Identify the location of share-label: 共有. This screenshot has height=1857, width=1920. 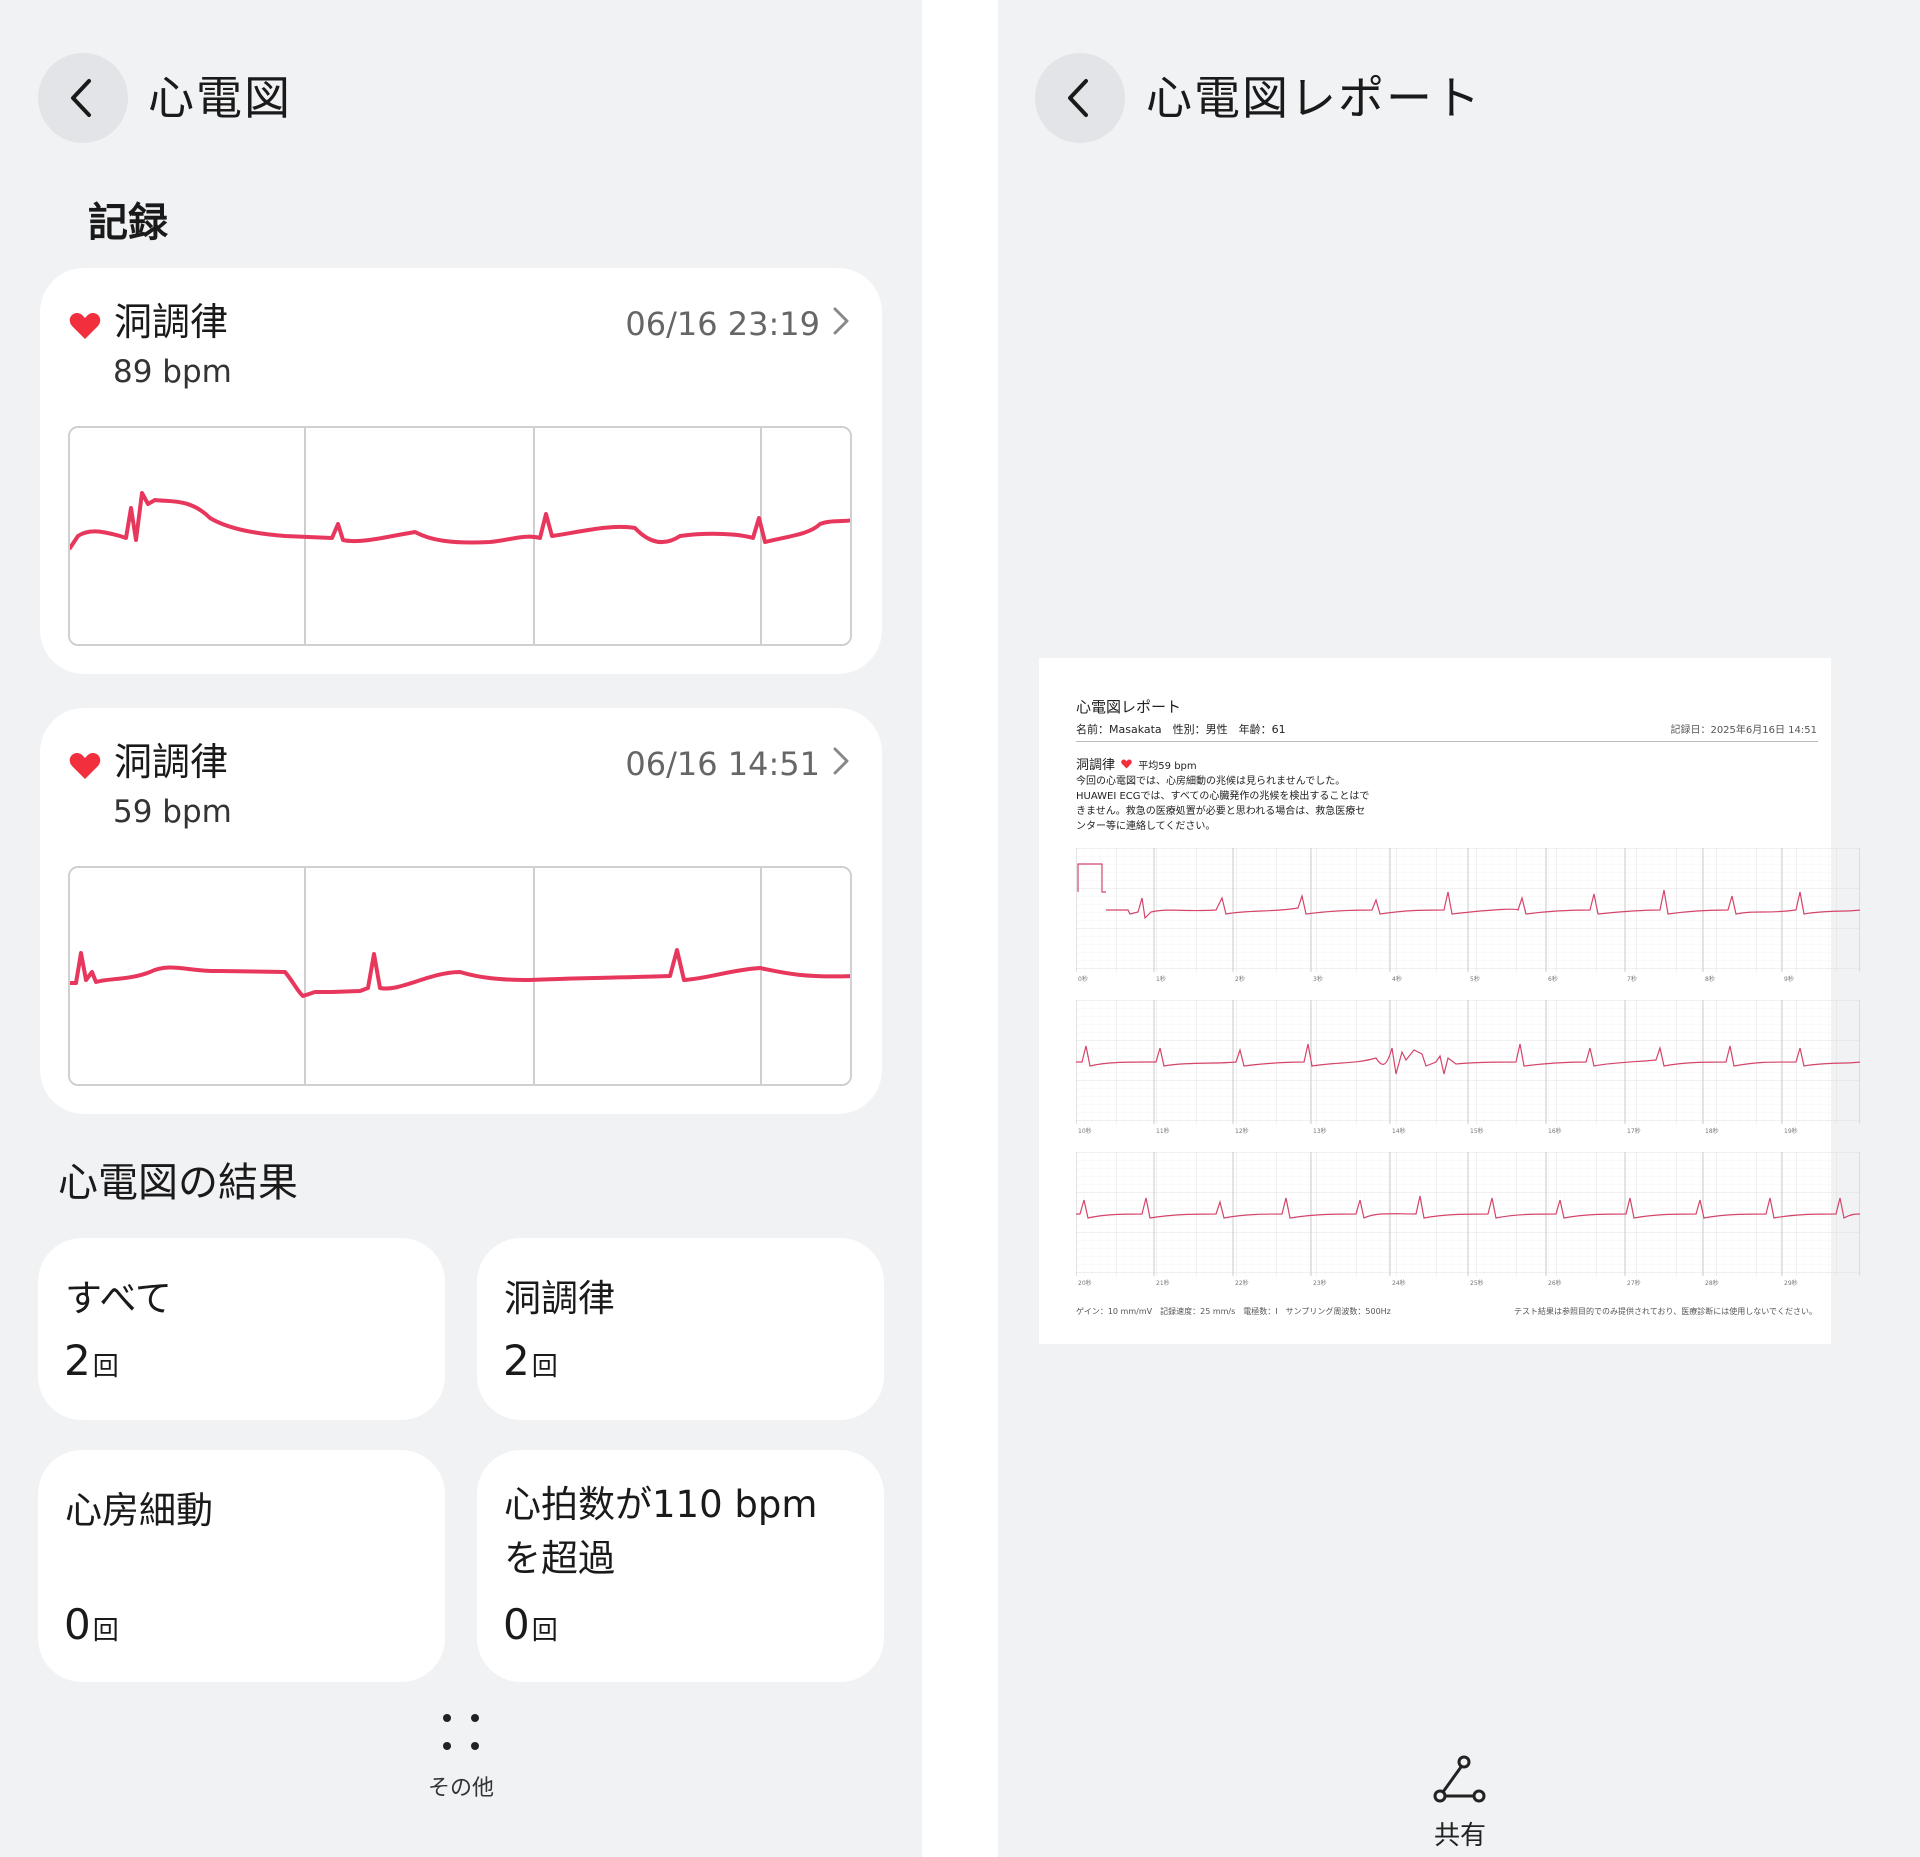
(1459, 1836).